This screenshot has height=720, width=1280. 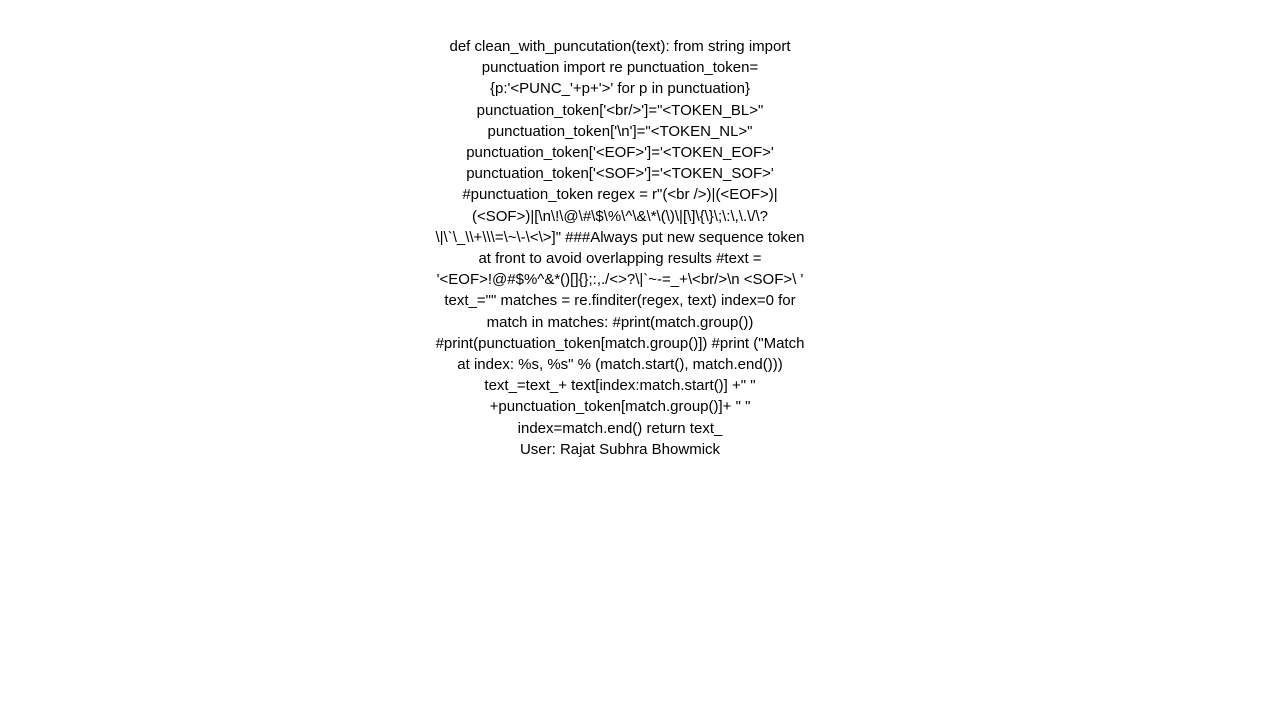 What do you see at coordinates (620, 449) in the screenshot?
I see `user-credit-label: User: Rajat Subhra Bhowmick` at bounding box center [620, 449].